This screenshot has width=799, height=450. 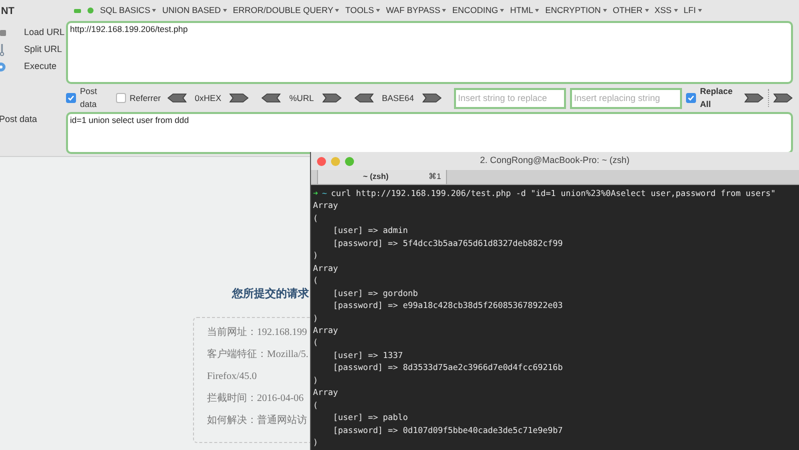 What do you see at coordinates (717, 98) in the screenshot?
I see `checkbox-label: Replace All` at bounding box center [717, 98].